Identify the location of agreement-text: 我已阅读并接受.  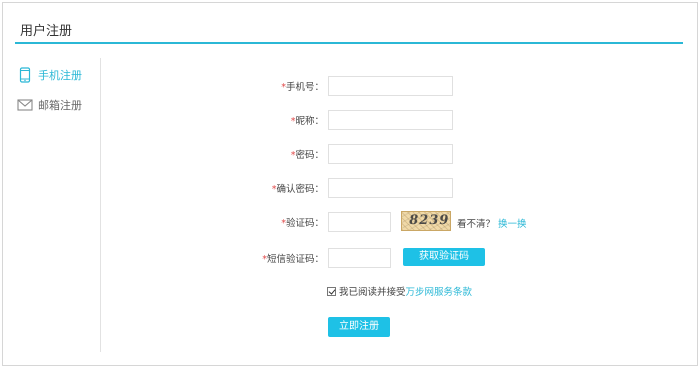
(372, 292).